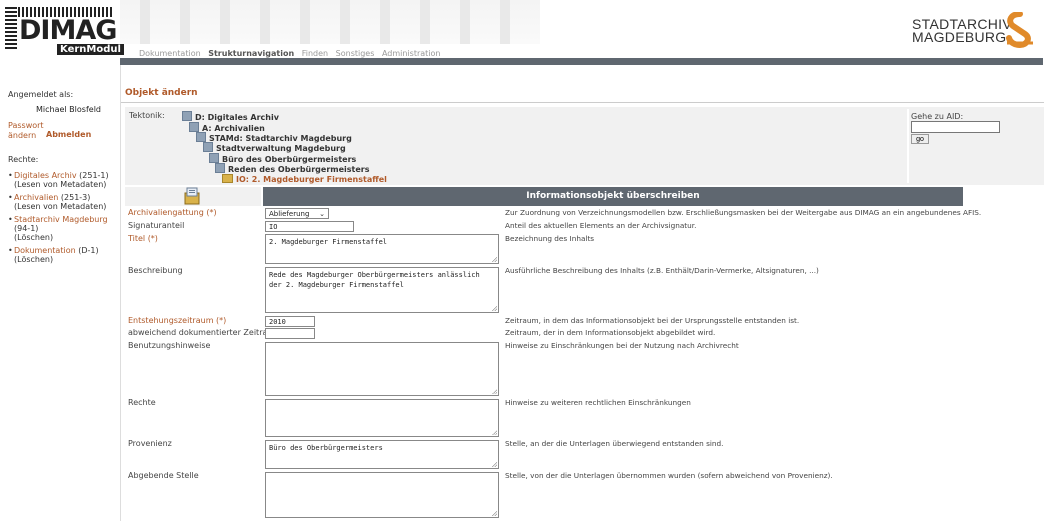 This screenshot has width=1048, height=521. Describe the element at coordinates (155, 270) in the screenshot. I see `field-label-beschreibung: Beschreibung` at that location.